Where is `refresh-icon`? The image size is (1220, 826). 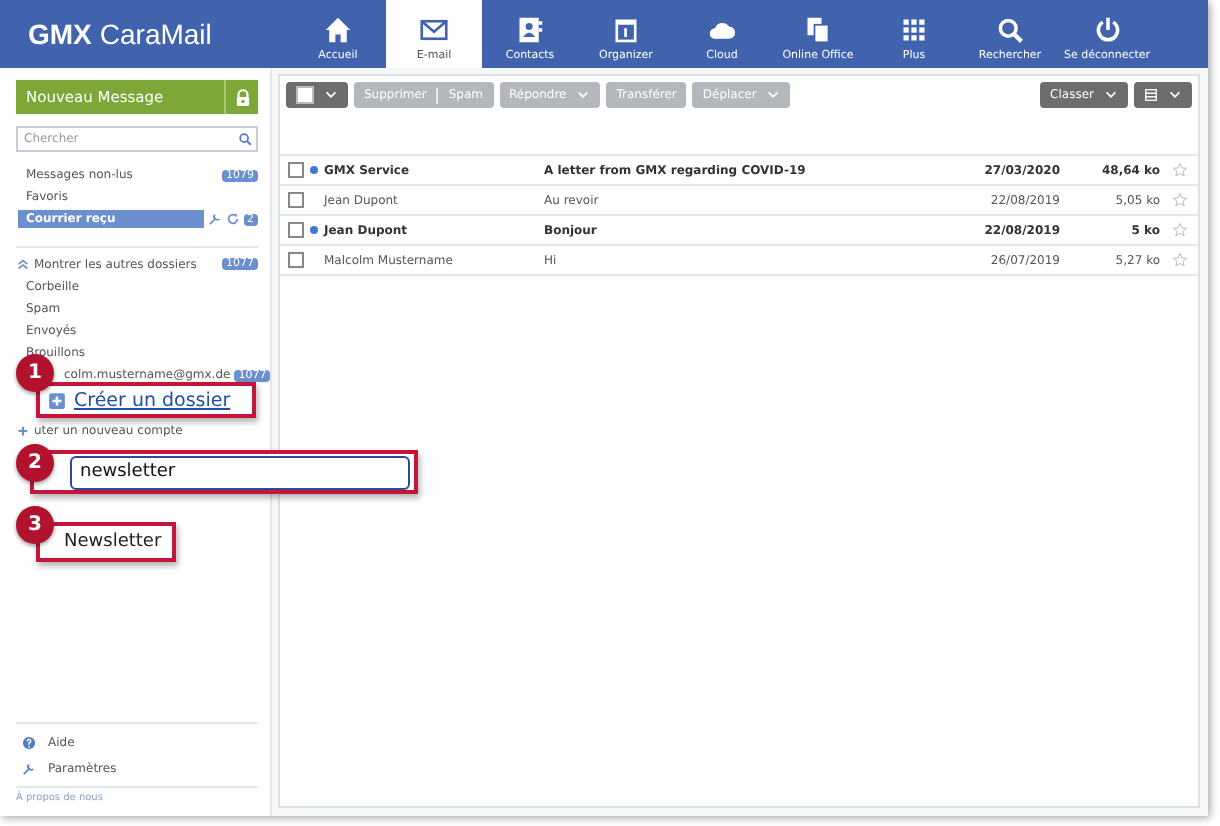
refresh-icon is located at coordinates (232, 219).